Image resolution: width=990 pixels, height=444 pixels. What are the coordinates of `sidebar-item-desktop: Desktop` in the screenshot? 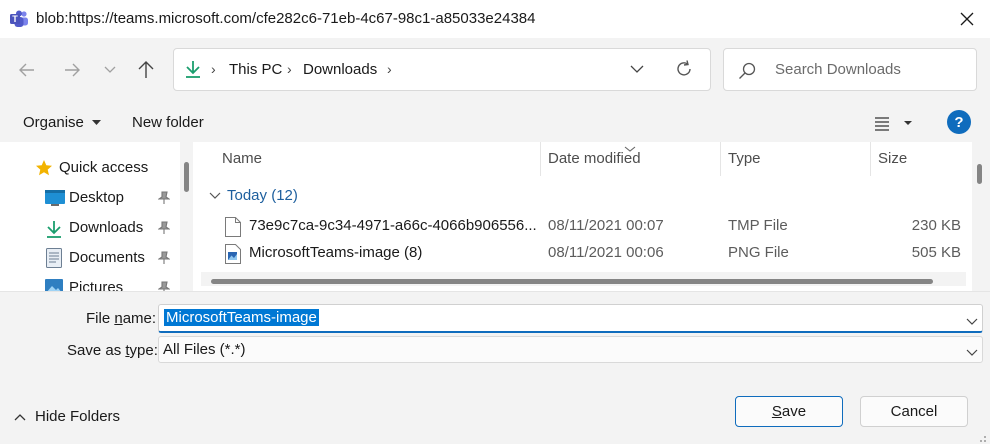 It's located at (87, 198).